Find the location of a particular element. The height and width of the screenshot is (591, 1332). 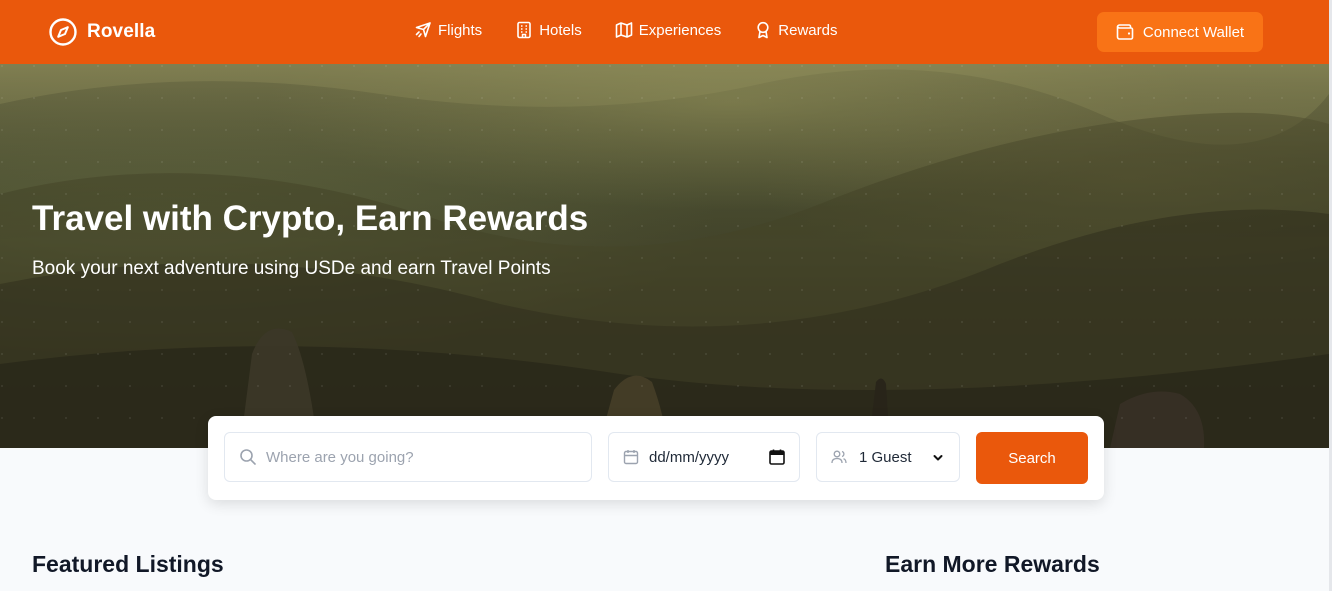

calendar-icon is located at coordinates (631, 457).